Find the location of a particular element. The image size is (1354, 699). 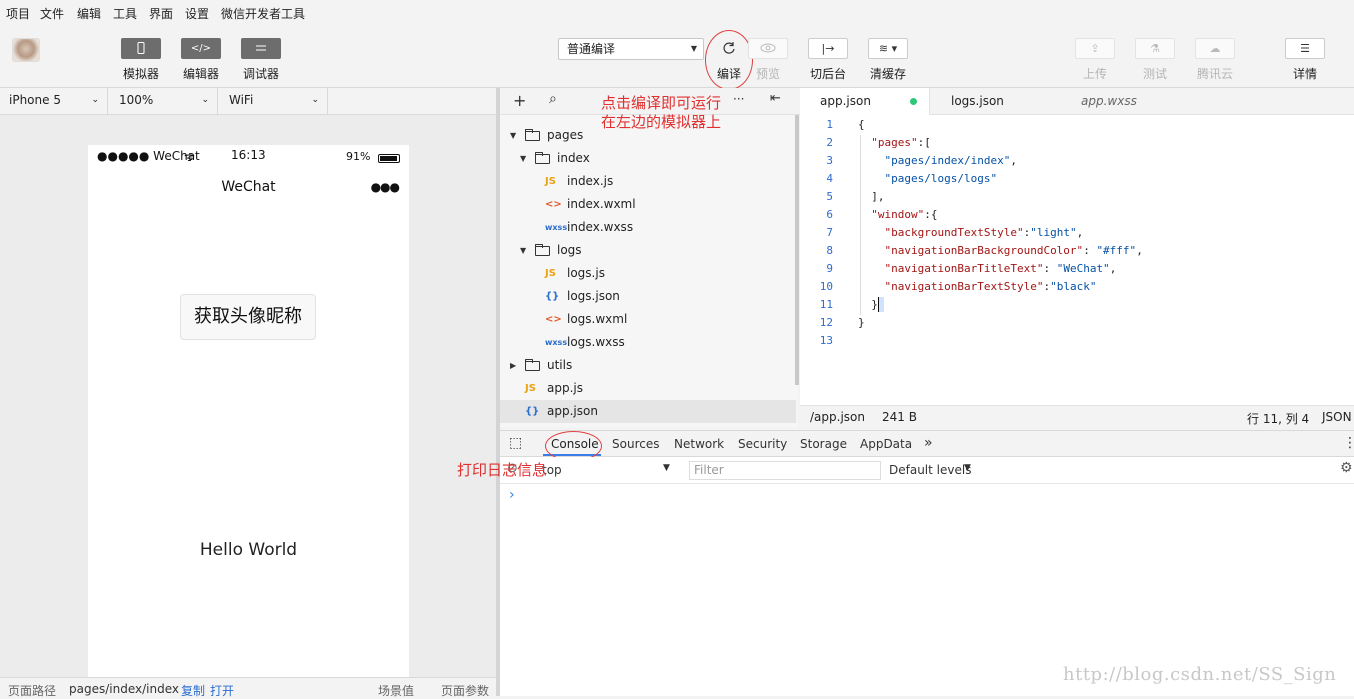

tab-app-wxss: app.wxss is located at coordinates (1126, 101).